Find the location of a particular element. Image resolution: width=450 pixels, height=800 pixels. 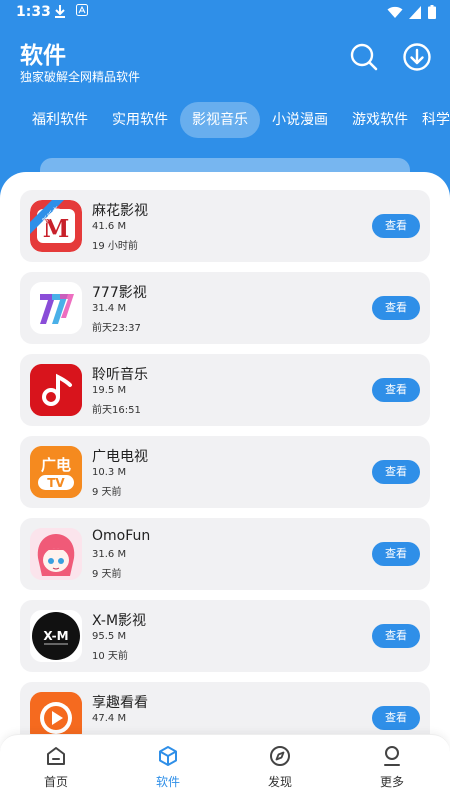

app-size: 31.4 M is located at coordinates (109, 308).